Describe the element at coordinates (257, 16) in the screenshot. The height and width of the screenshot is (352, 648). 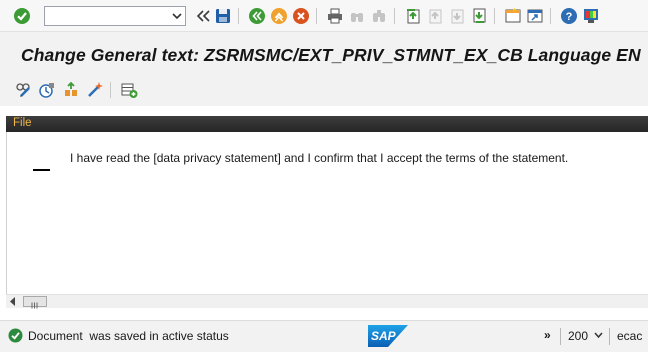
I see `back-green-icon` at that location.